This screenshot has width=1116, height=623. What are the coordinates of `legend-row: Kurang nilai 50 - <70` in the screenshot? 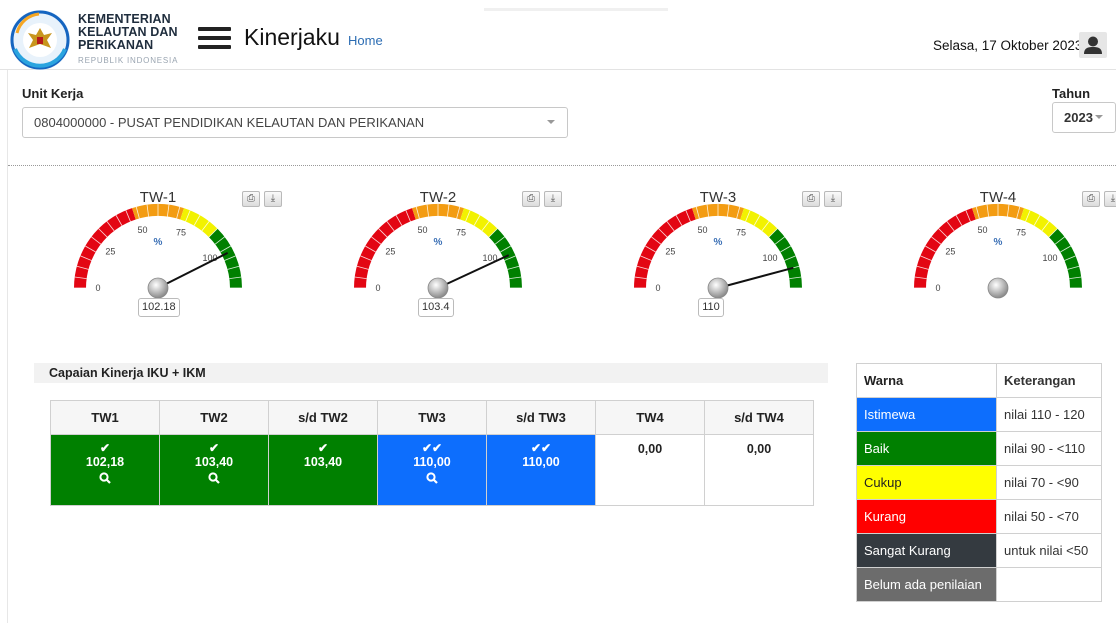 It's located at (979, 516).